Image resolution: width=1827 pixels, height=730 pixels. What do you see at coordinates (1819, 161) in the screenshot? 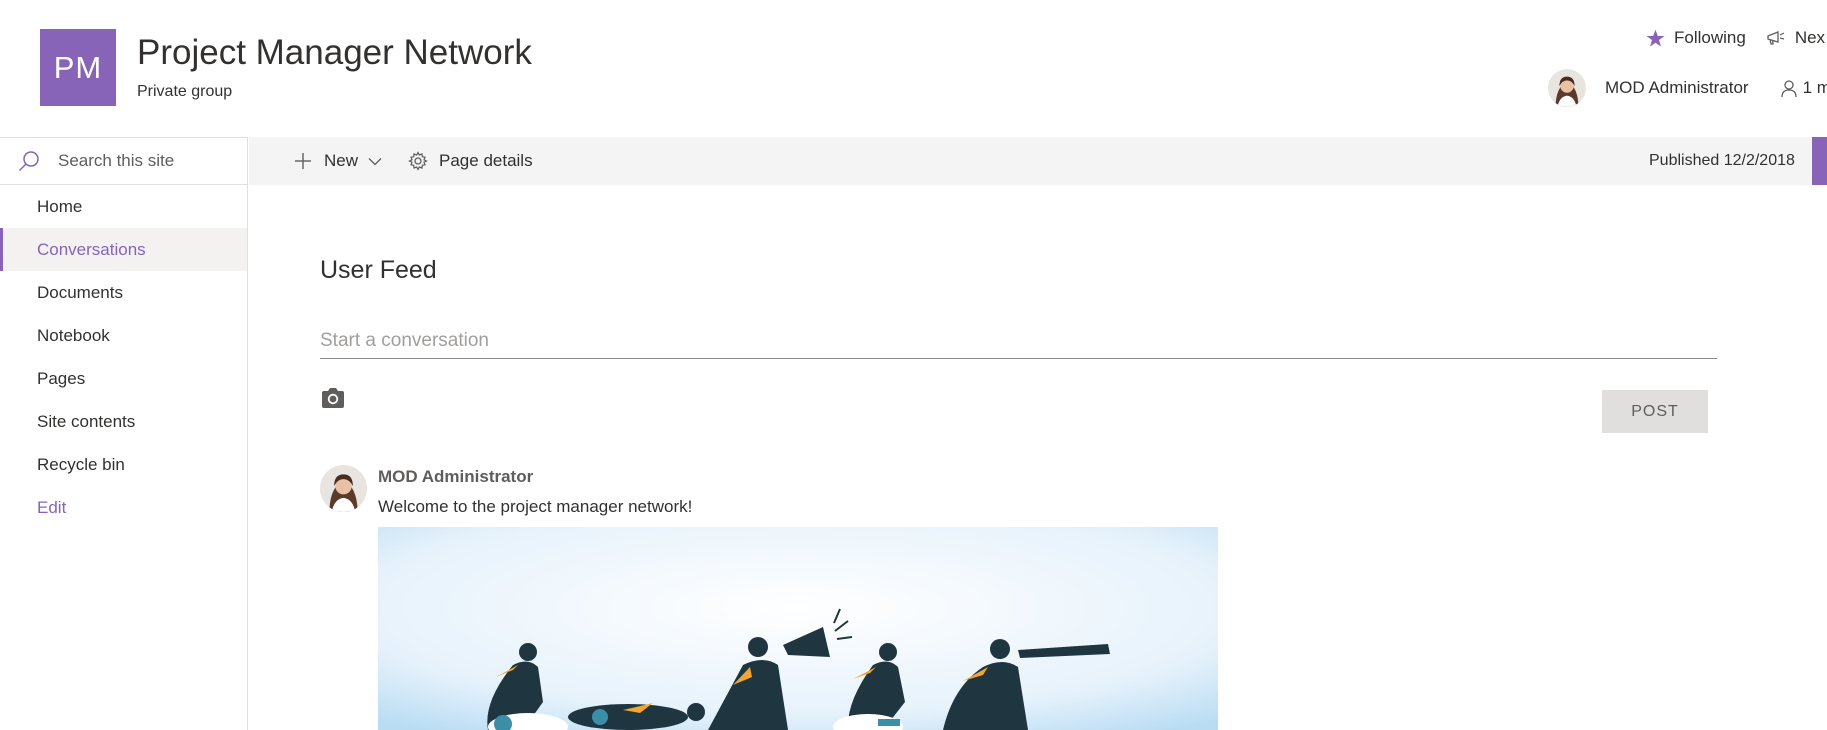
I see `accent-tab` at bounding box center [1819, 161].